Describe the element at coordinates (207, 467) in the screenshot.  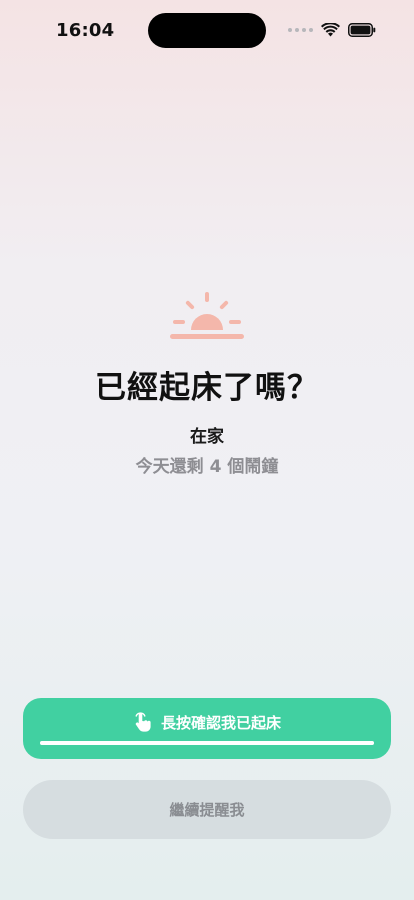
I see `alarms-remaining: 今天還剩 4 個鬧鐘` at that location.